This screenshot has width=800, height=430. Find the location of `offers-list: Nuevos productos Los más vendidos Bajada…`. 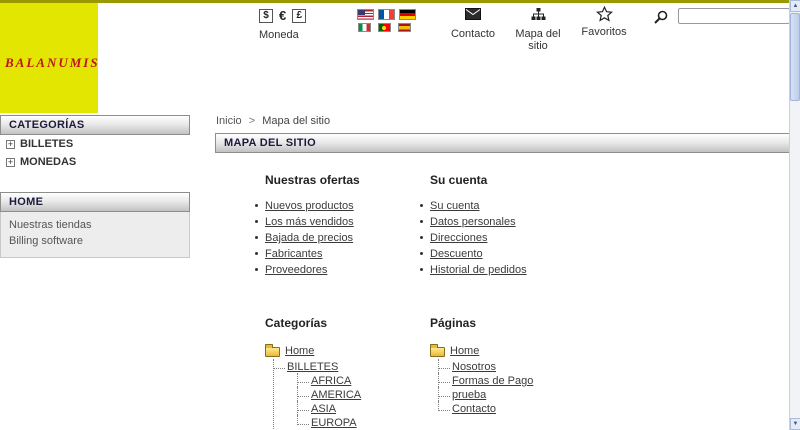

offers-list: Nuevos productos Los más vendidos Bajada… is located at coordinates (344, 240).